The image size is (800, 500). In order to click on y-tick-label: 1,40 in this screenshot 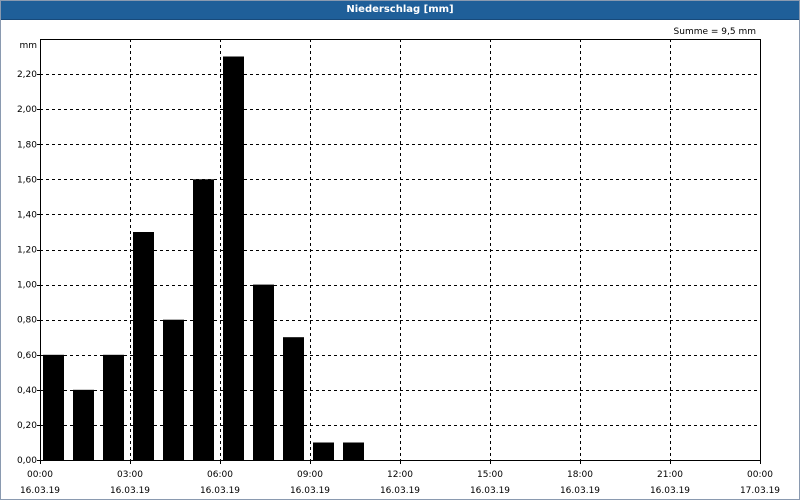, I will do `click(27, 215)`.